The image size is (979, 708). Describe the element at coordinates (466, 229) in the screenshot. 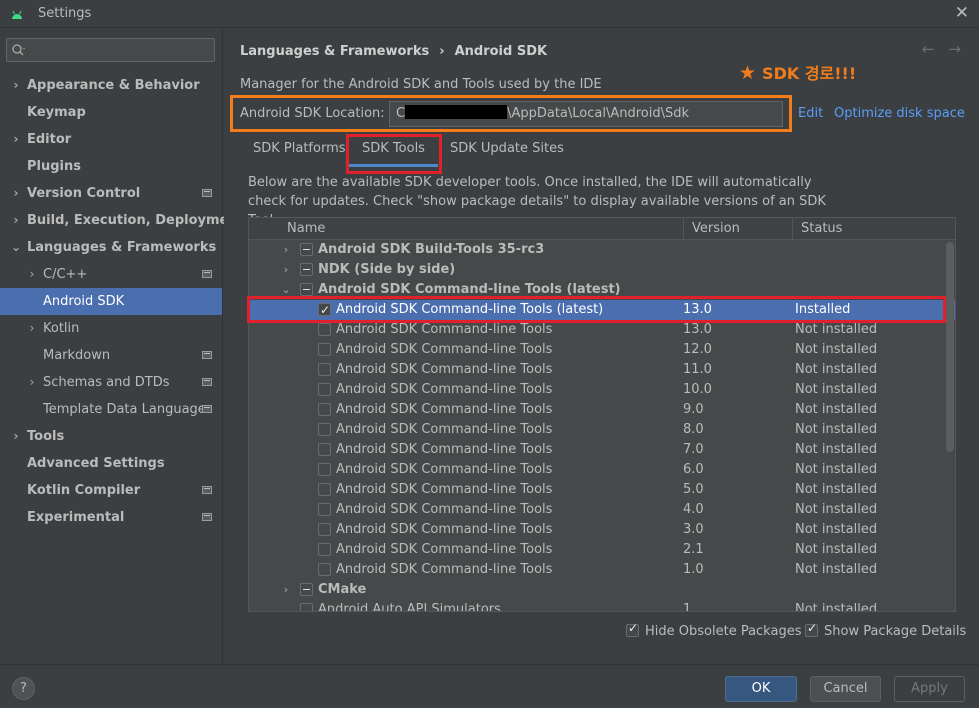

I see `column-name: Name` at that location.